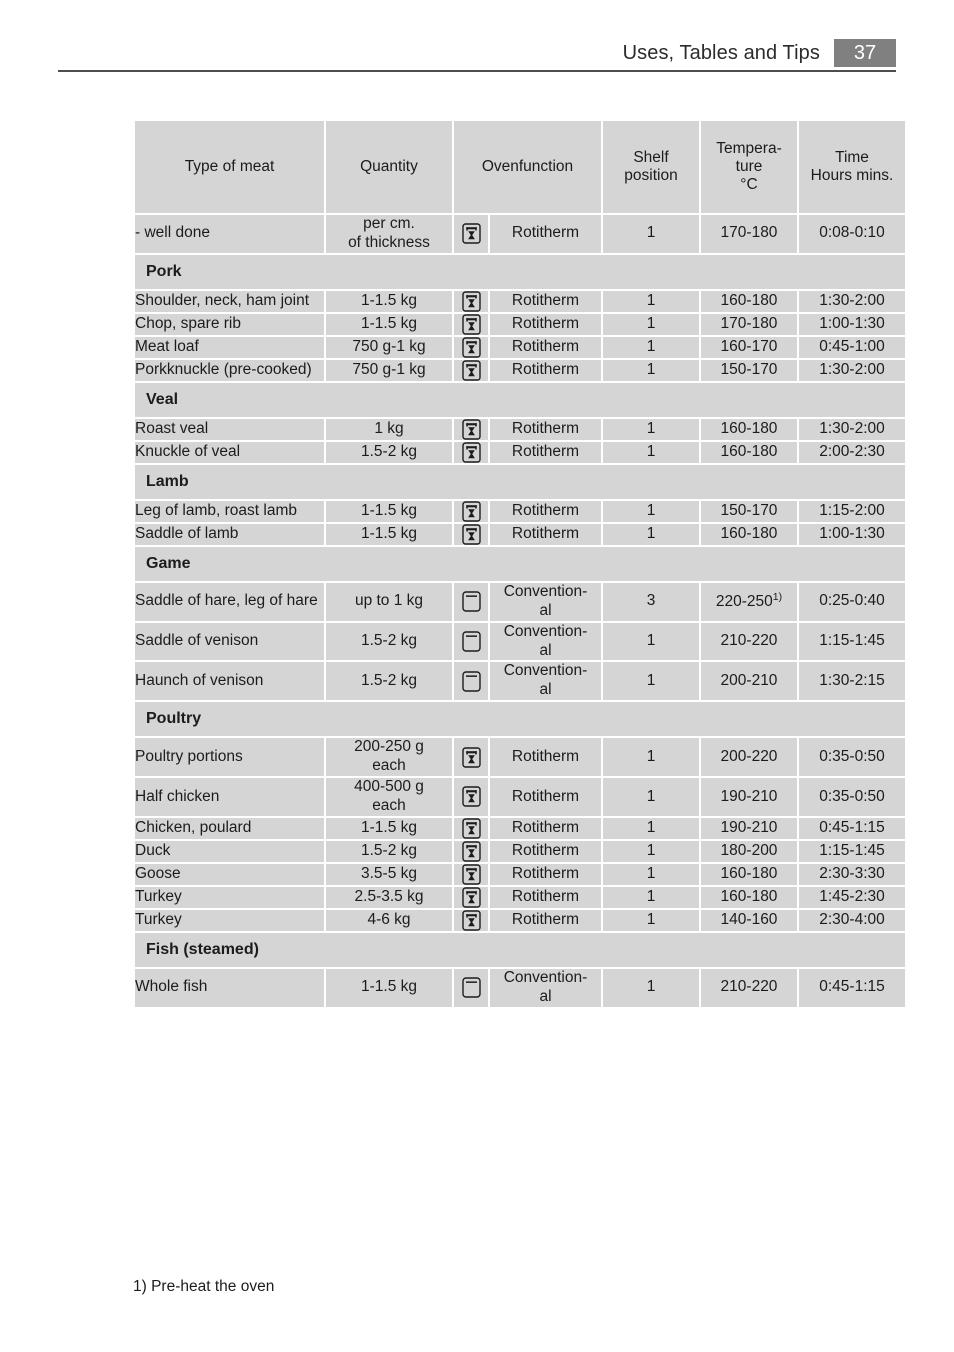 The width and height of the screenshot is (954, 1352). Describe the element at coordinates (852, 234) in the screenshot. I see `cell-time: 0:08-0:10` at that location.